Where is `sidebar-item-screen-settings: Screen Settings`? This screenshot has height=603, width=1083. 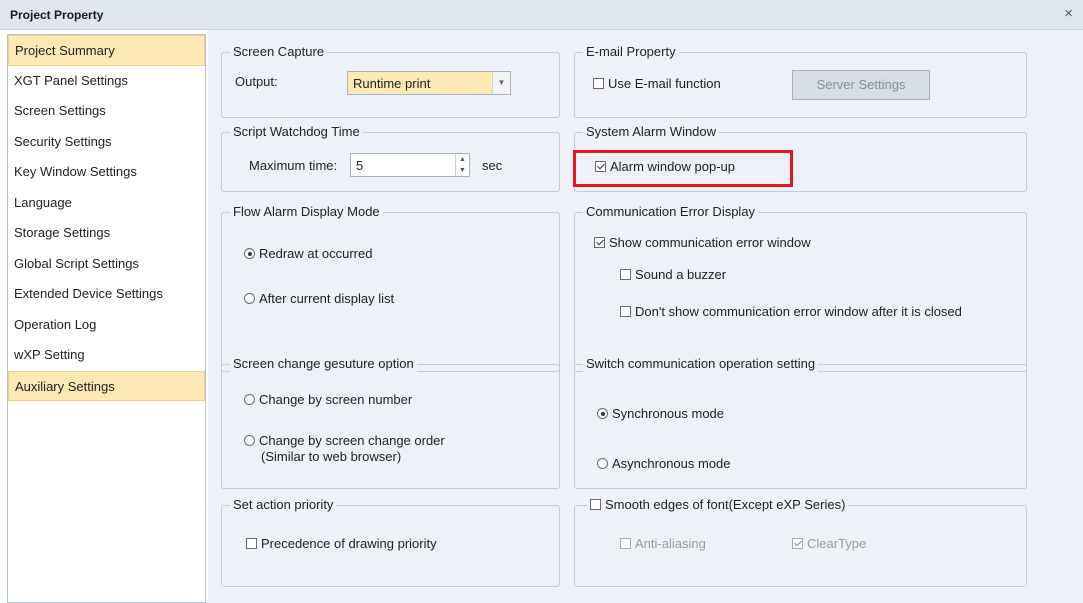
sidebar-item-screen-settings: Screen Settings is located at coordinates (106, 111).